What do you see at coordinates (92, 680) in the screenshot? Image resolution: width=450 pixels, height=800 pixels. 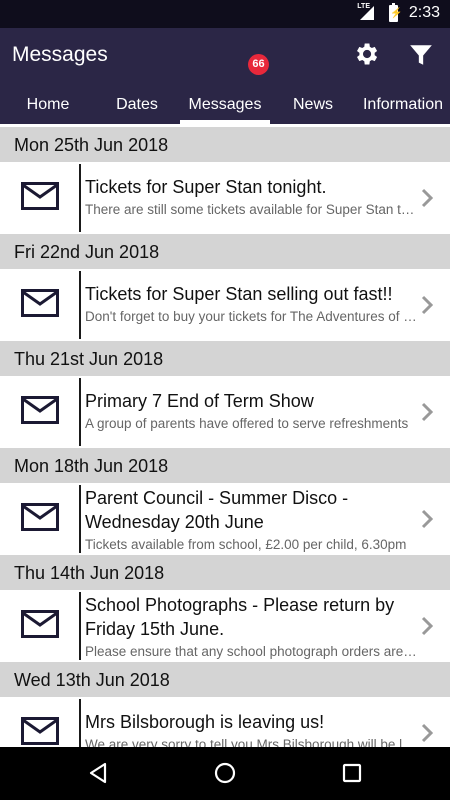 I see `date-label: Wed 13th Jun 2018` at bounding box center [92, 680].